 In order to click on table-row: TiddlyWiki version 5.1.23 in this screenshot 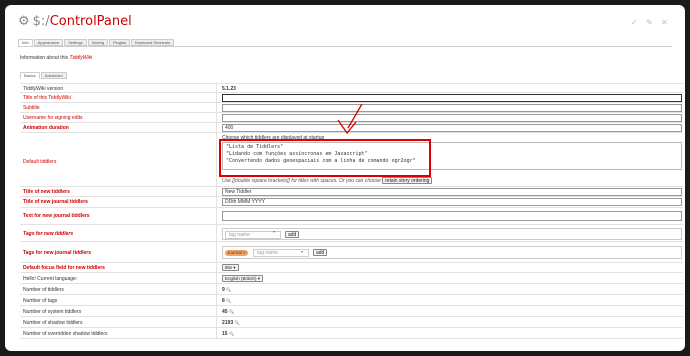, I will do `click(351, 87)`.